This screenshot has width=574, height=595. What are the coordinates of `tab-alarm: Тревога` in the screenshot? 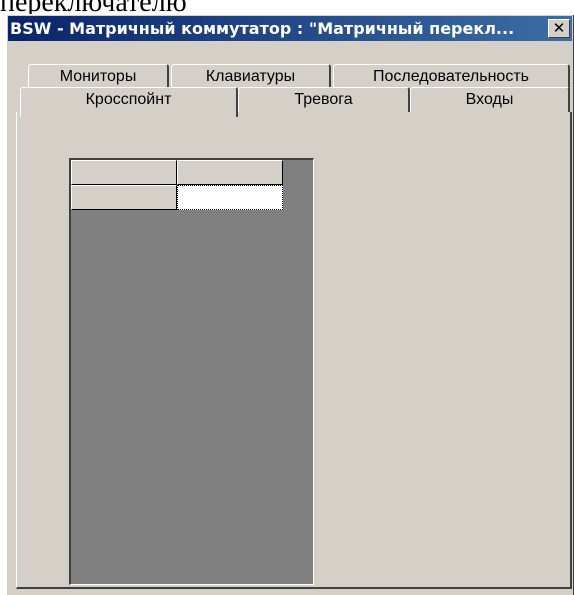 It's located at (324, 99).